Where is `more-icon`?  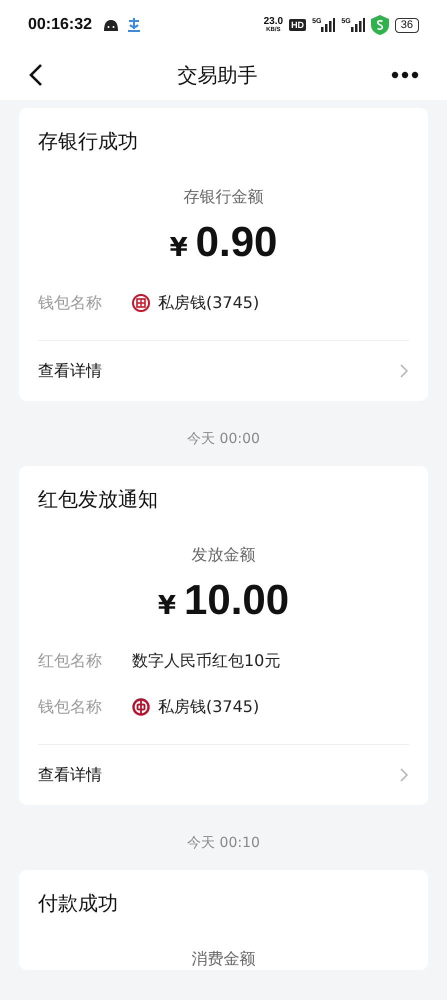 more-icon is located at coordinates (405, 75).